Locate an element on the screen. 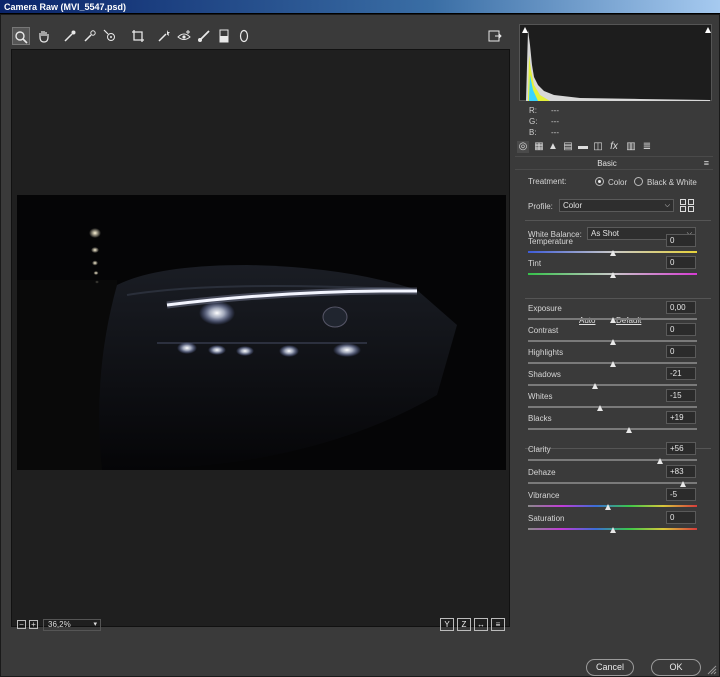  chevron-down-icon: ▾ is located at coordinates (95, 624).